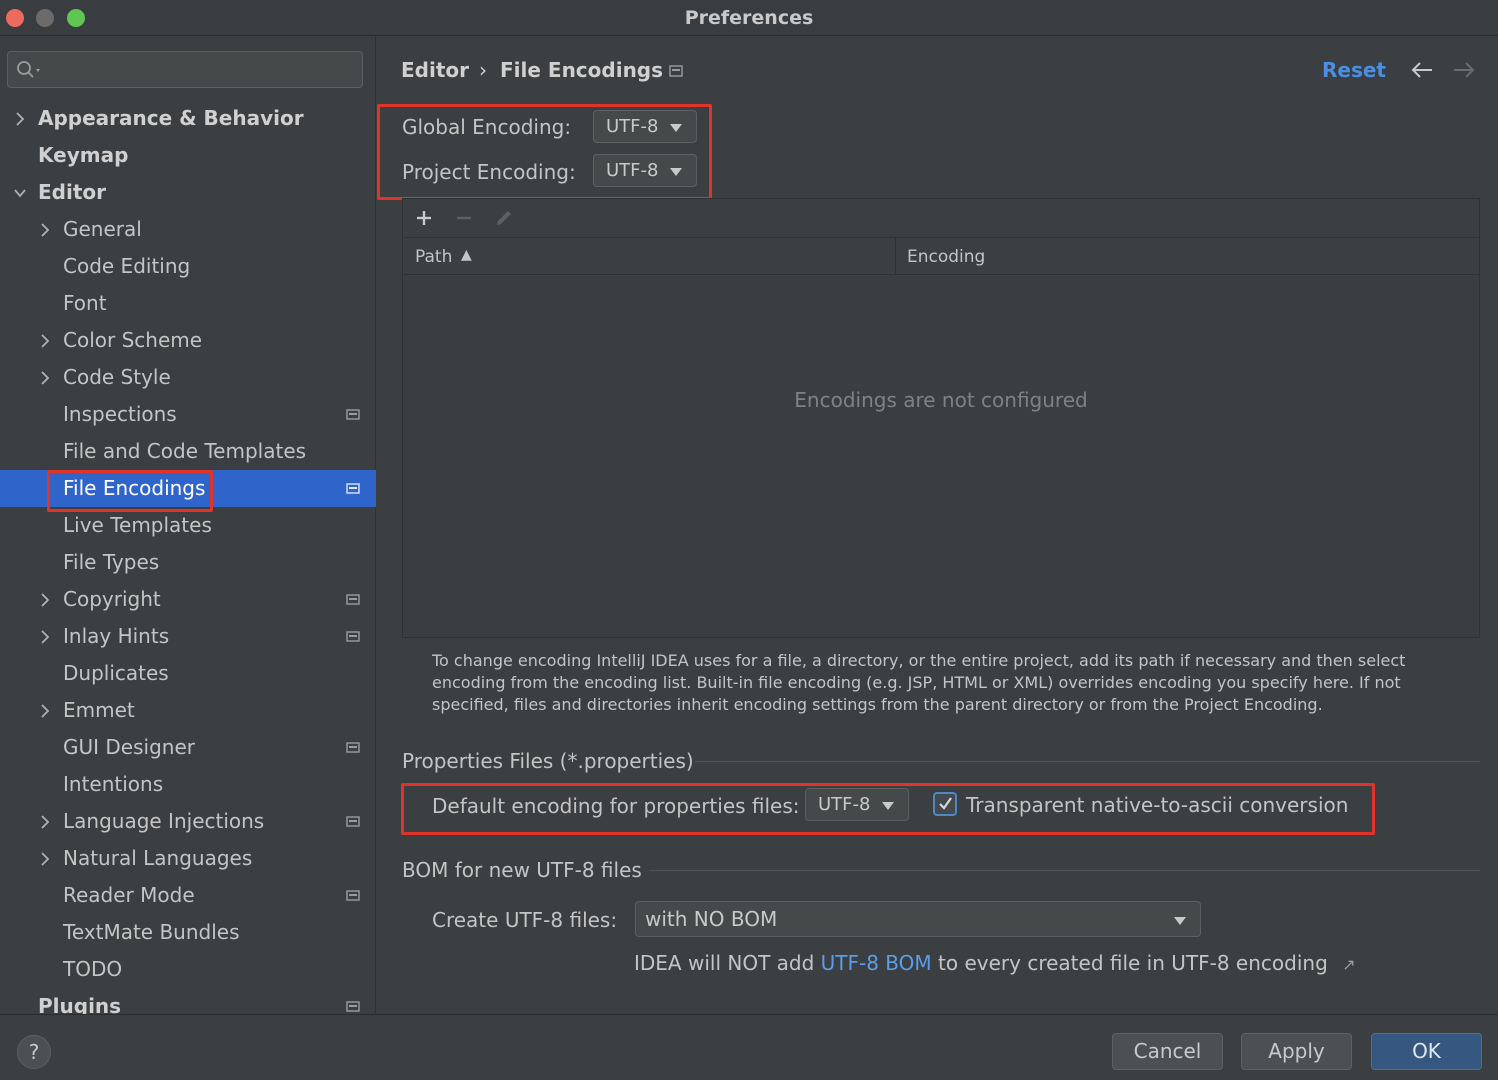 This screenshot has height=1080, width=1498. Describe the element at coordinates (151, 932) in the screenshot. I see `sidebar-item-label: TextMate Bundles` at that location.